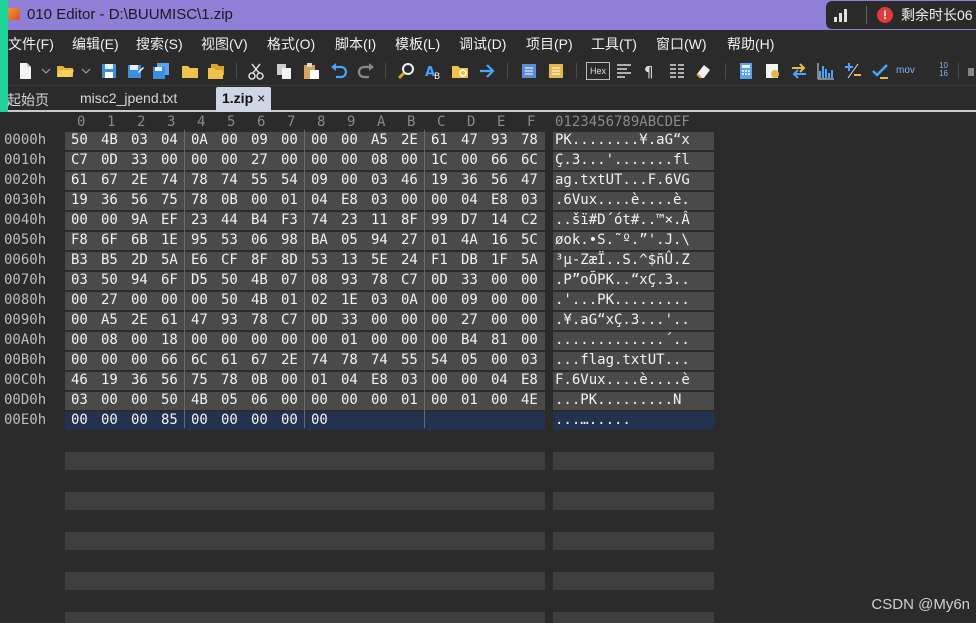 The width and height of the screenshot is (976, 623). Describe the element at coordinates (349, 300) in the screenshot. I see `hex-byte: 1E` at that location.